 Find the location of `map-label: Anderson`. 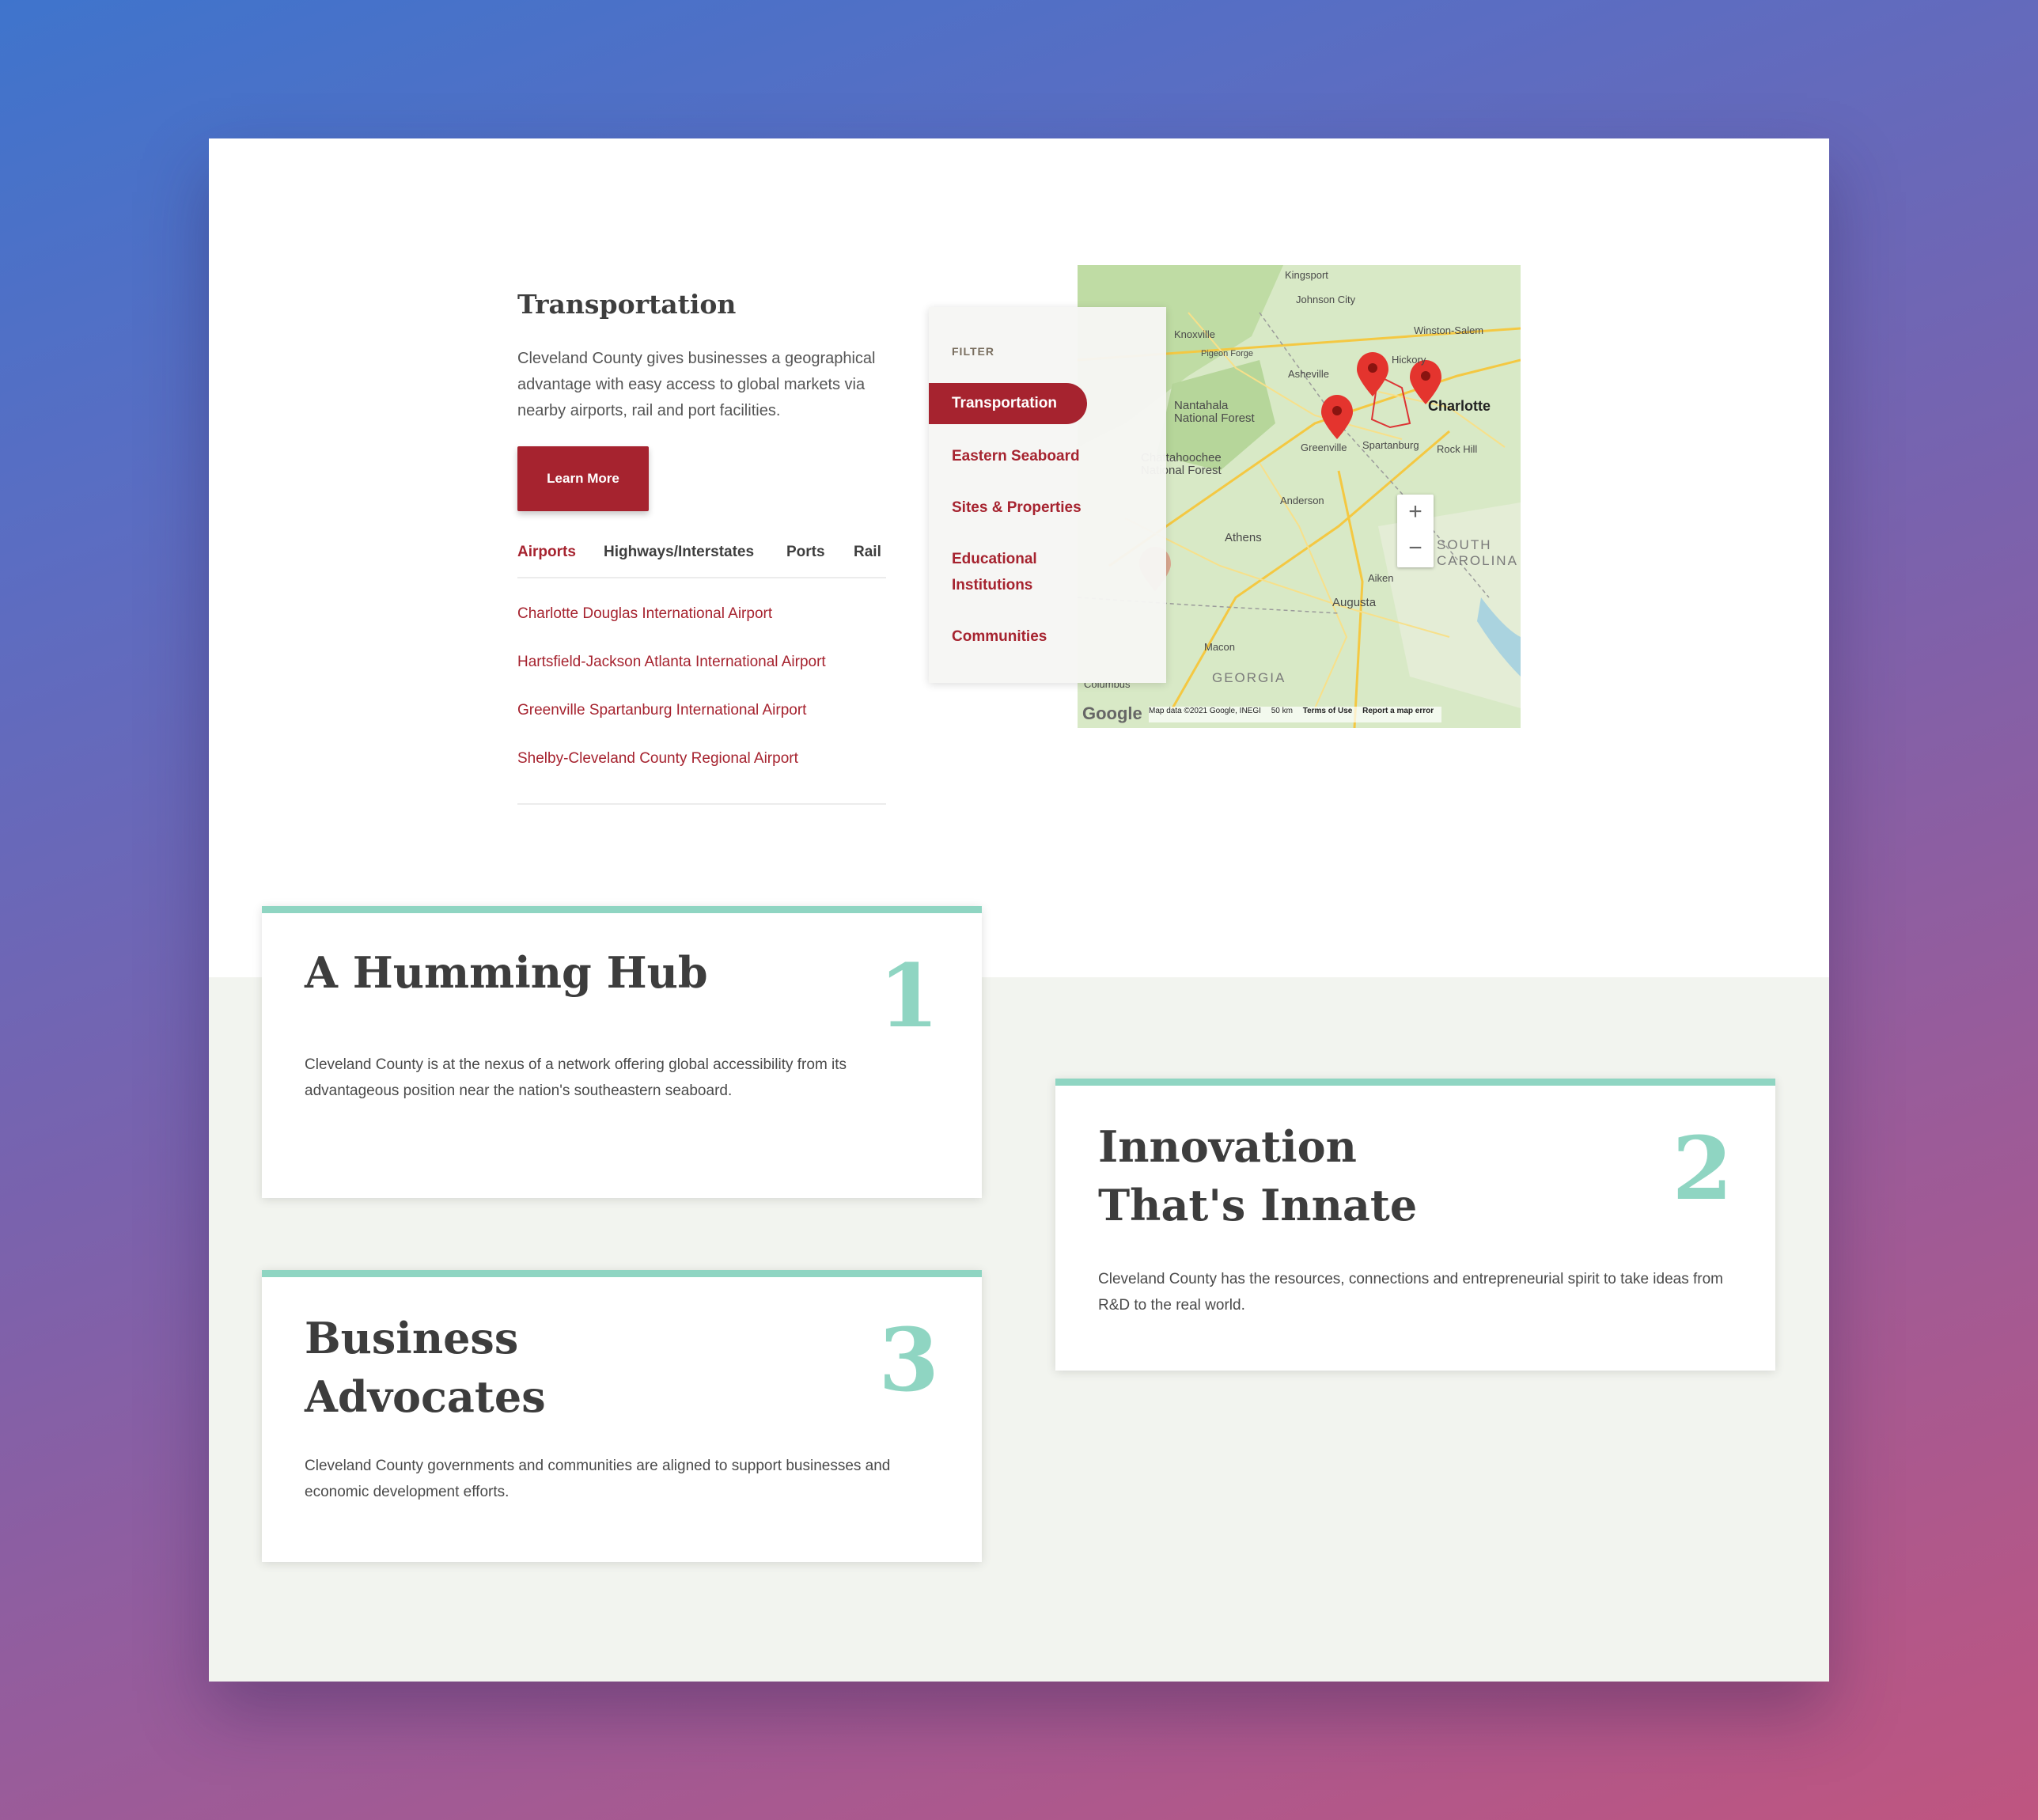

map-label: Anderson is located at coordinates (1302, 500).